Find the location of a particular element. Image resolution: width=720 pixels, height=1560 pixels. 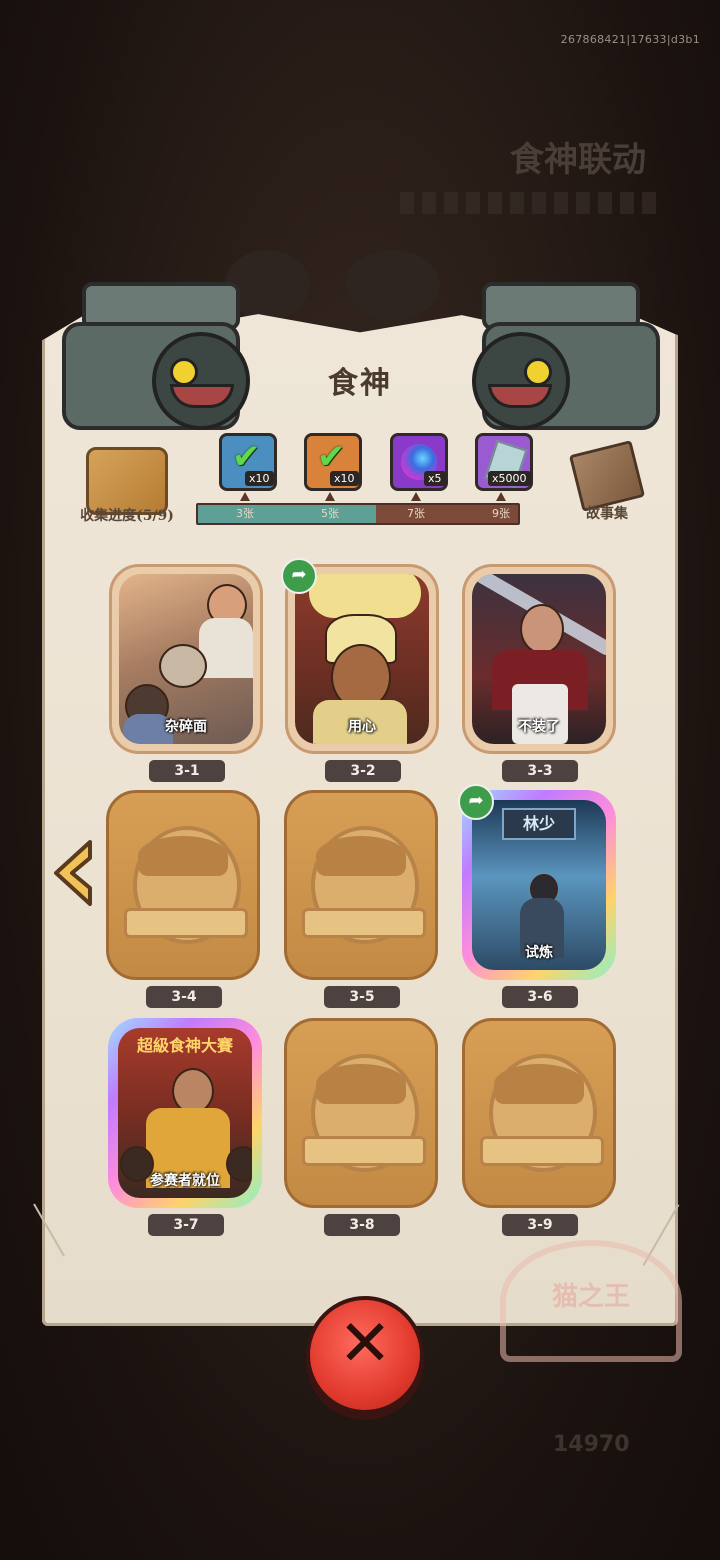

event-title: 食神联动 is located at coordinates (578, 160).